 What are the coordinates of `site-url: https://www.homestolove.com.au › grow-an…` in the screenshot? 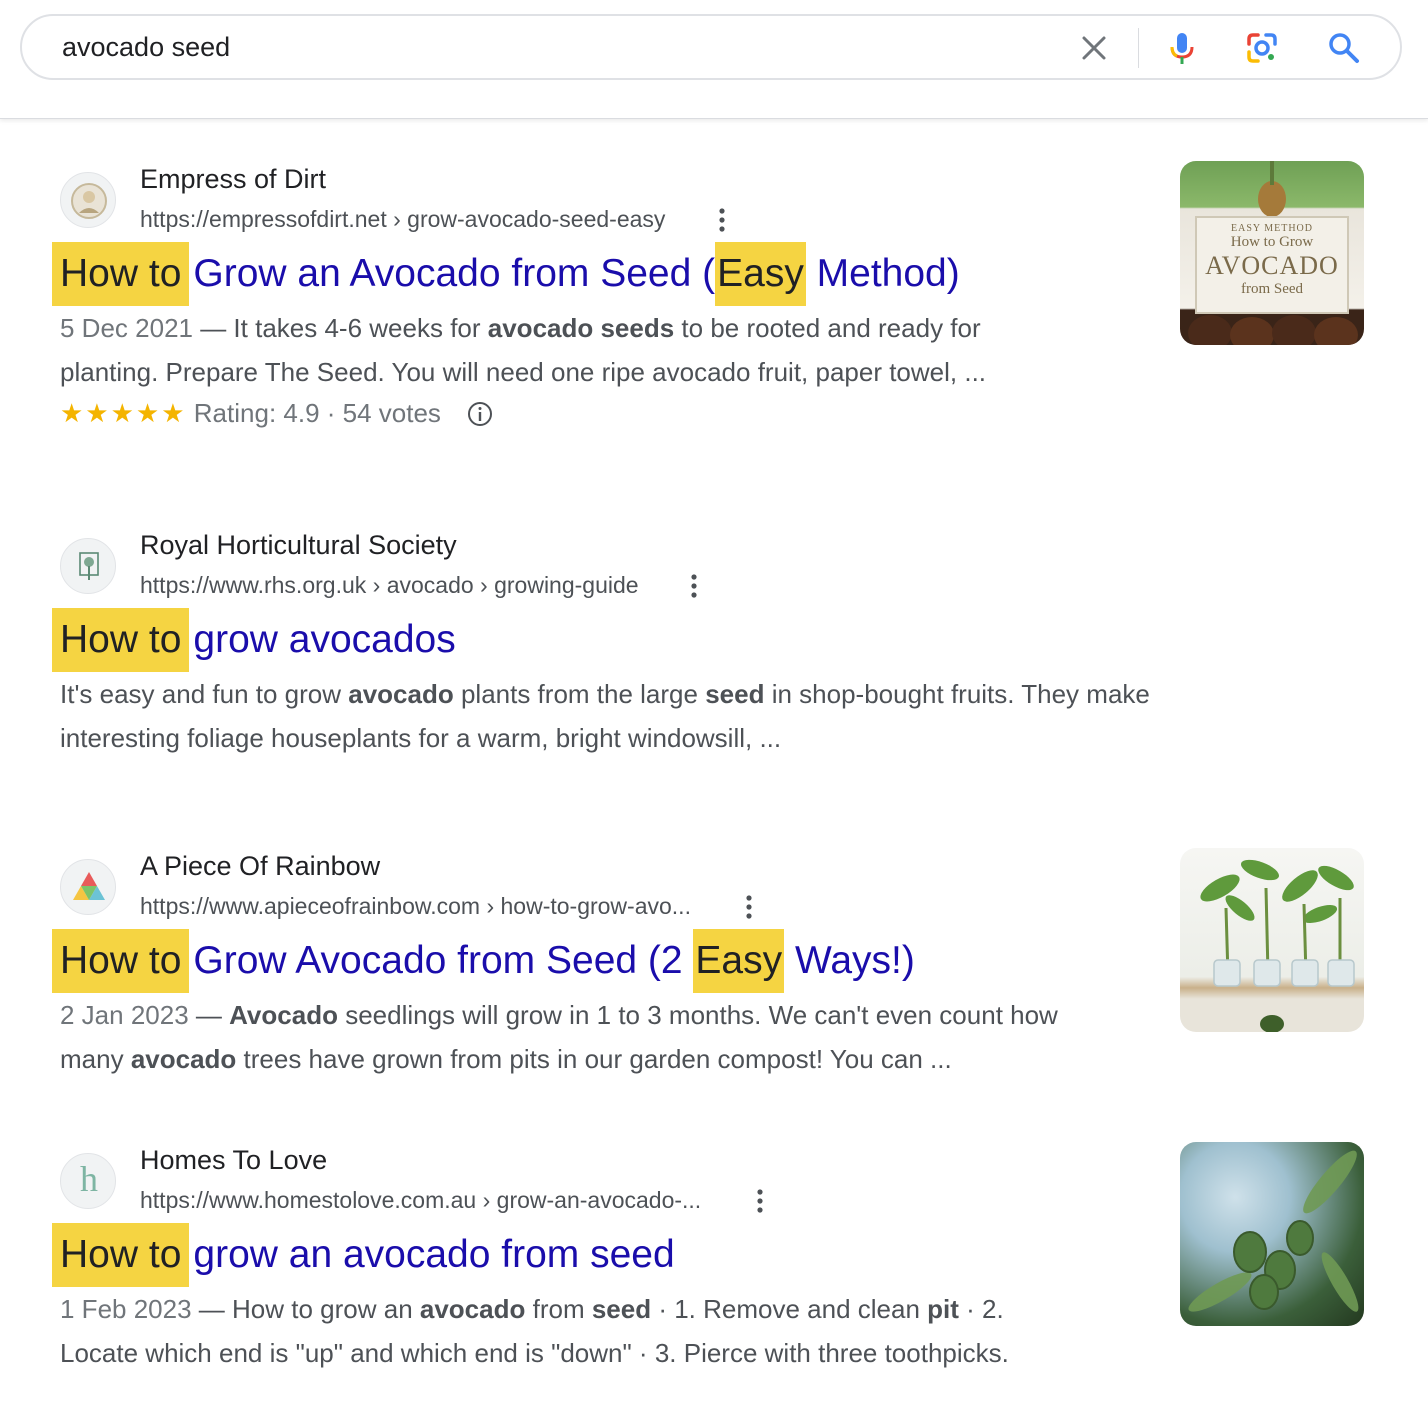 It's located at (420, 1200).